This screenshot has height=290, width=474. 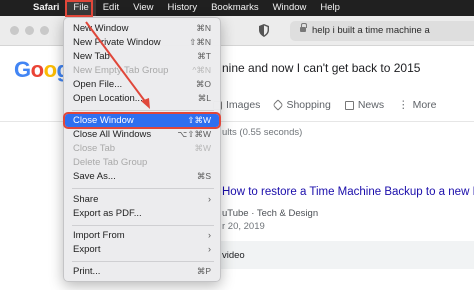 I want to click on result-stats: ults (0.55 seconds), so click(x=262, y=132).